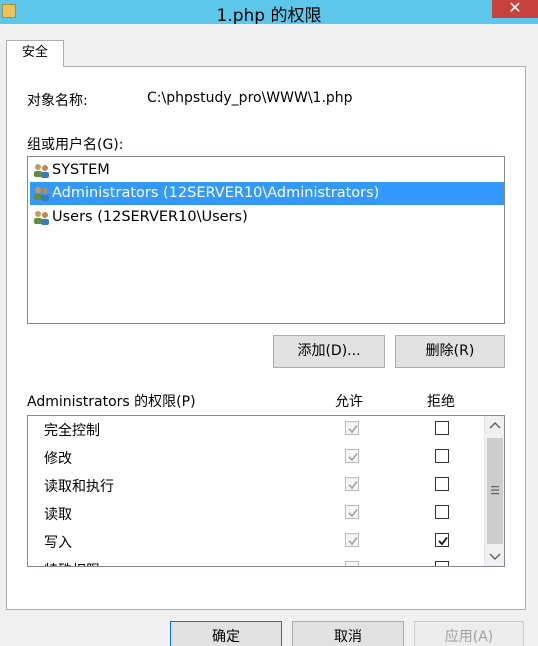 This screenshot has height=646, width=538. I want to click on window-title: 1.php 的权限, so click(269, 16).